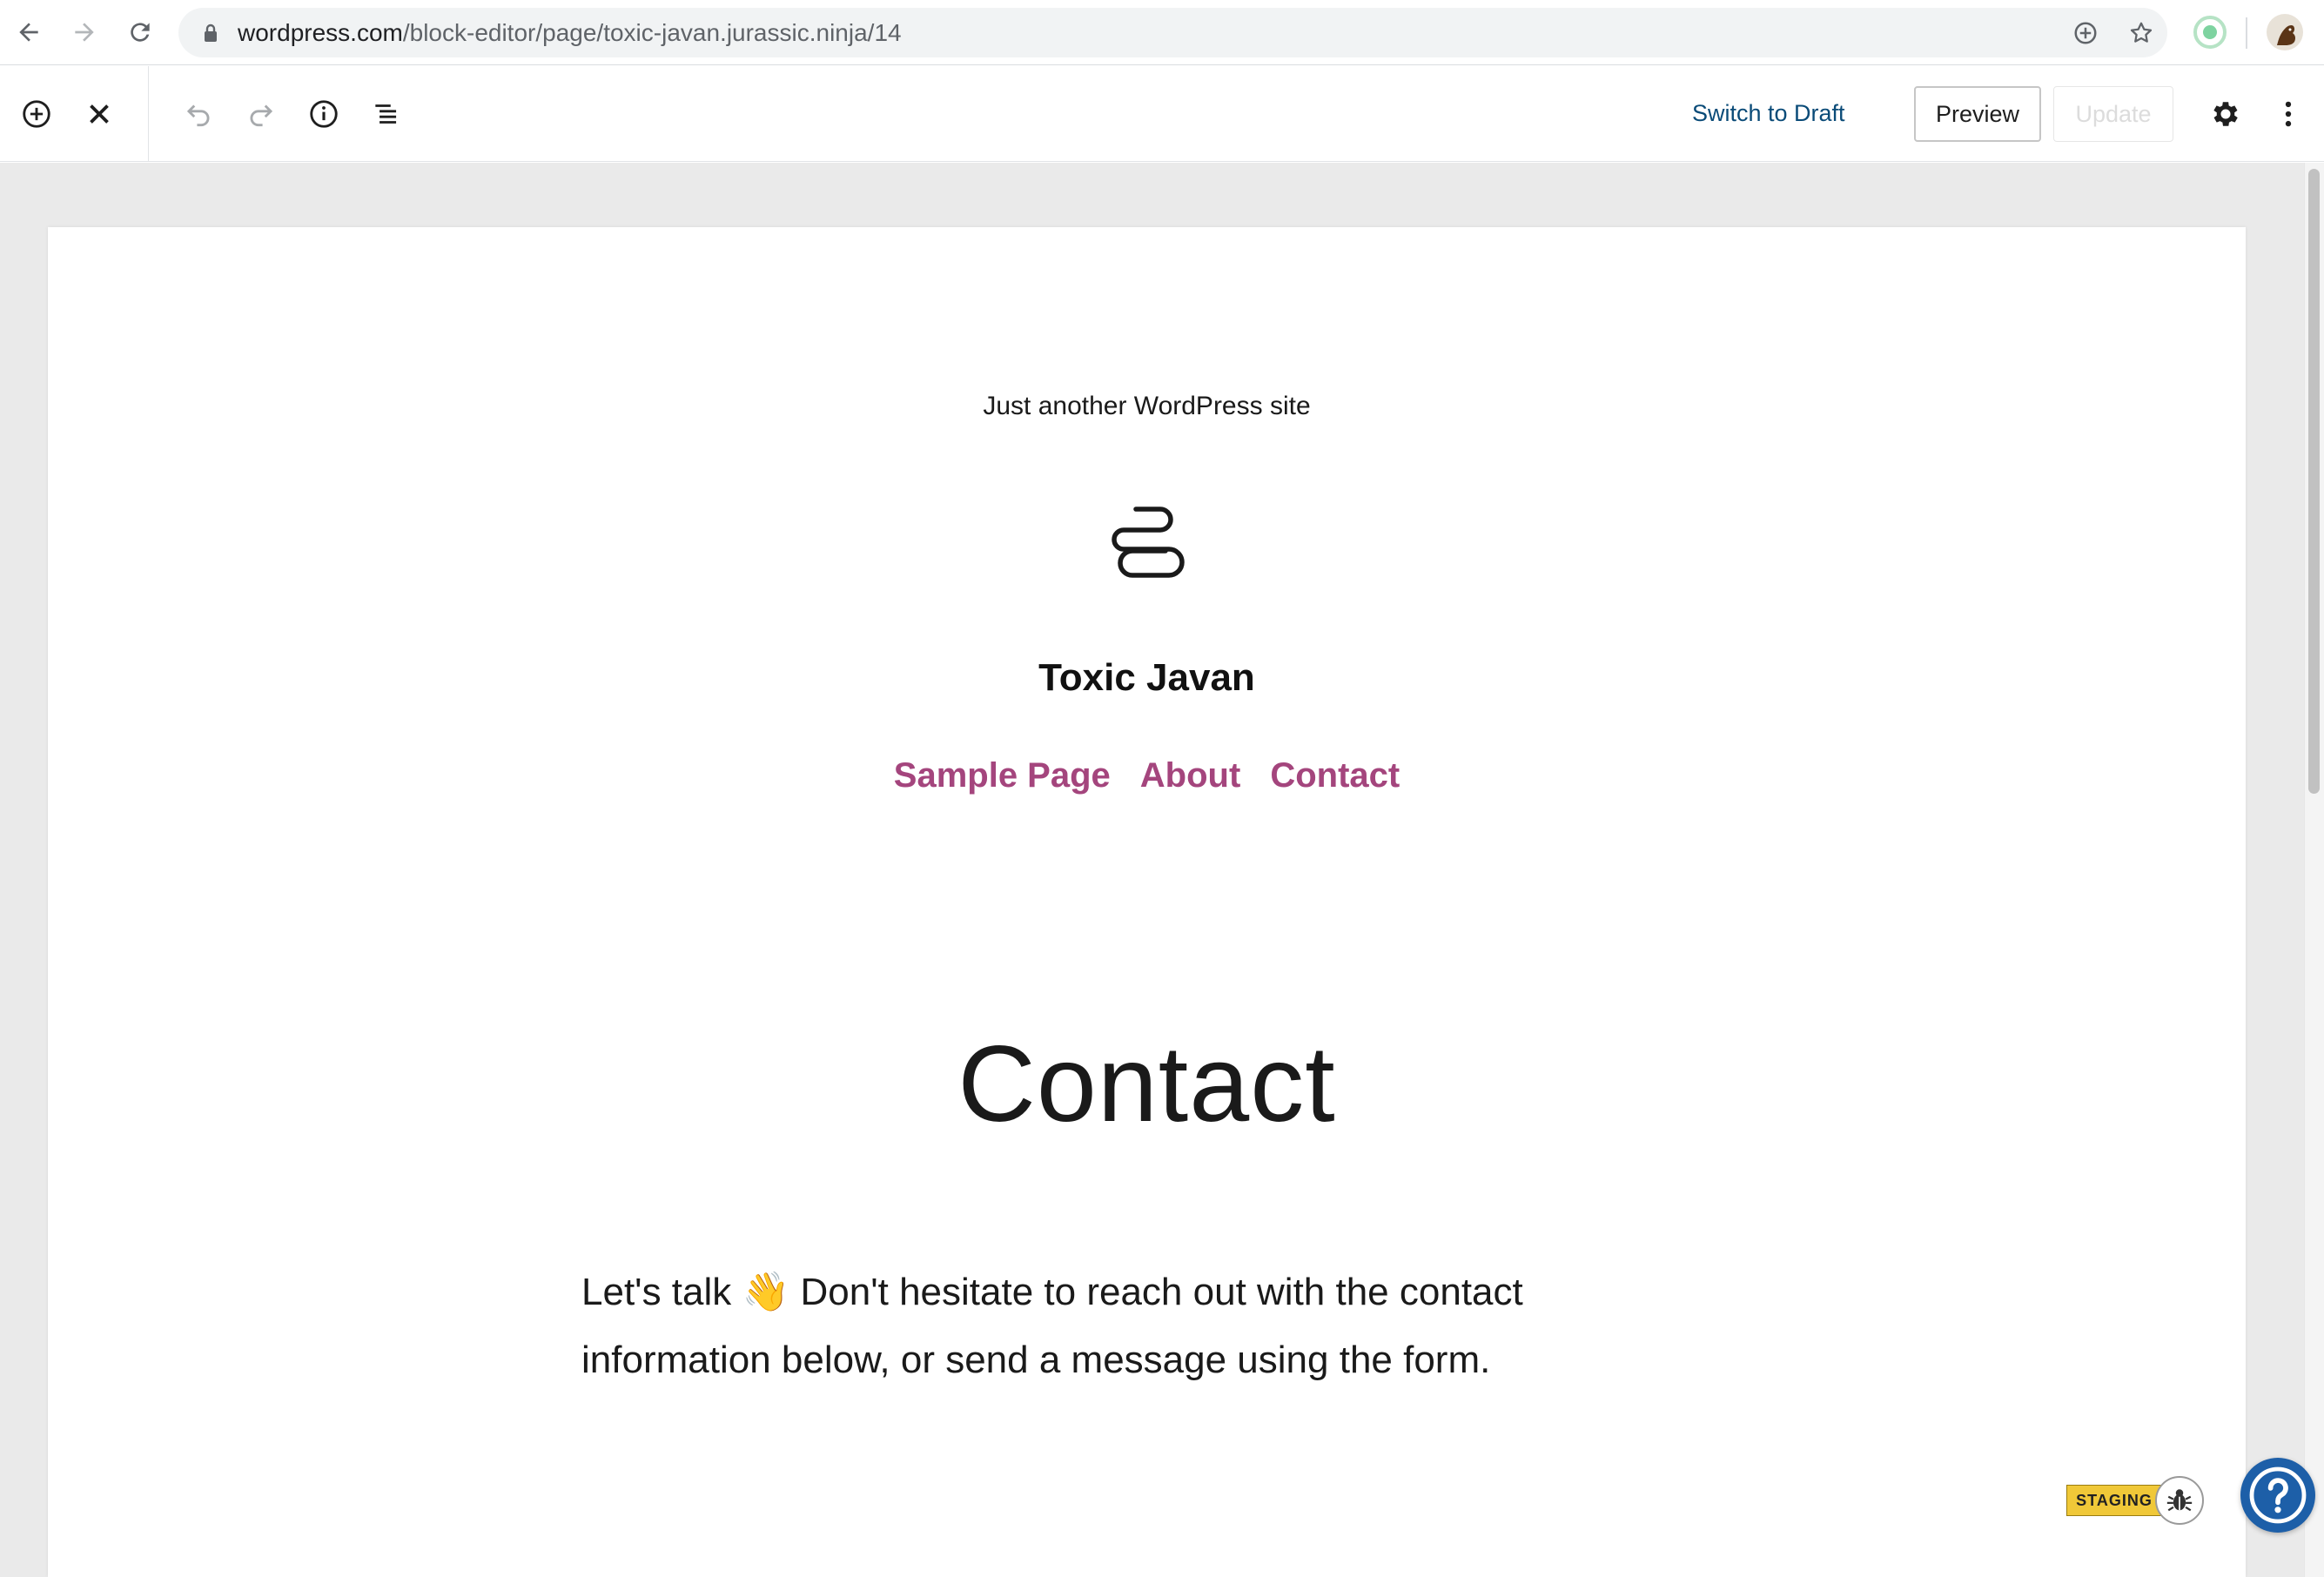 The height and width of the screenshot is (1577, 2324). What do you see at coordinates (84, 32) in the screenshot?
I see `forward-icon` at bounding box center [84, 32].